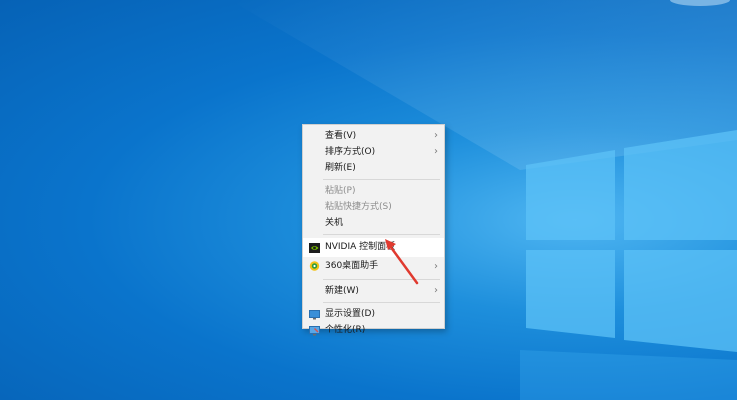 This screenshot has width=737, height=400. Describe the element at coordinates (352, 266) in the screenshot. I see `menu-item-label: 360桌面助手` at that location.